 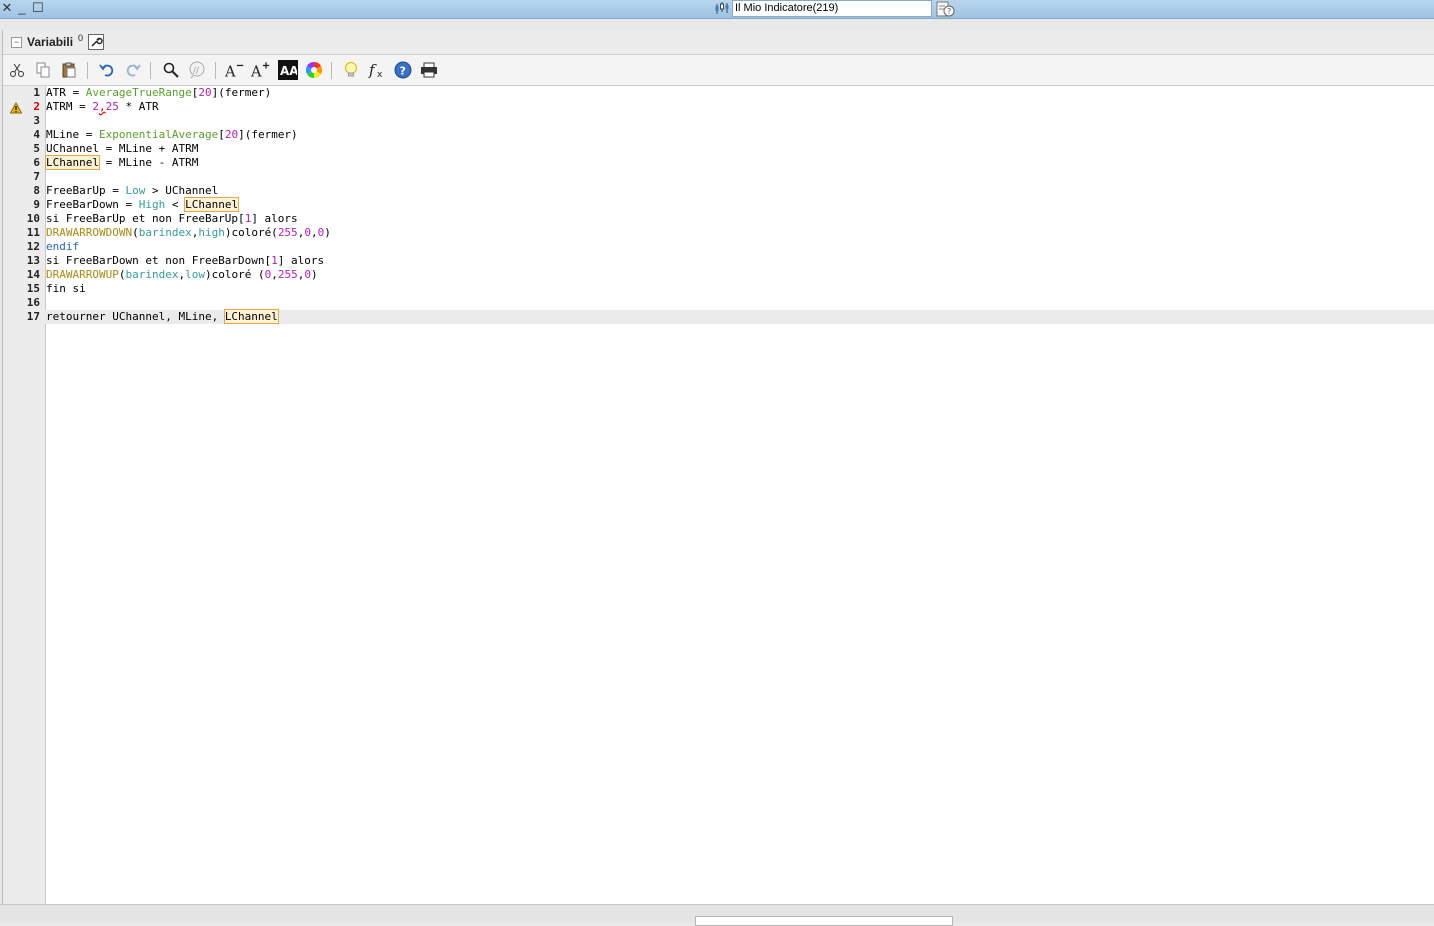 What do you see at coordinates (148, 162) in the screenshot?
I see `code-text: = MLine - ATRM` at bounding box center [148, 162].